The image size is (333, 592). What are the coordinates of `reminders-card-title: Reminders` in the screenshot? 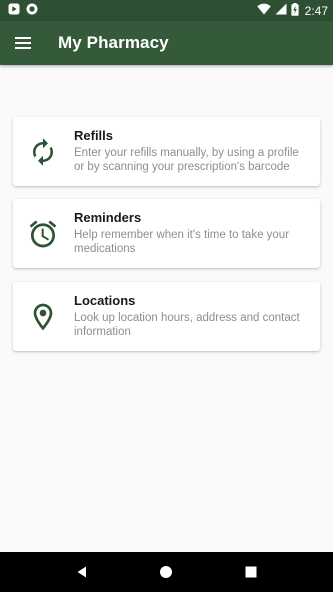 It's located at (108, 217).